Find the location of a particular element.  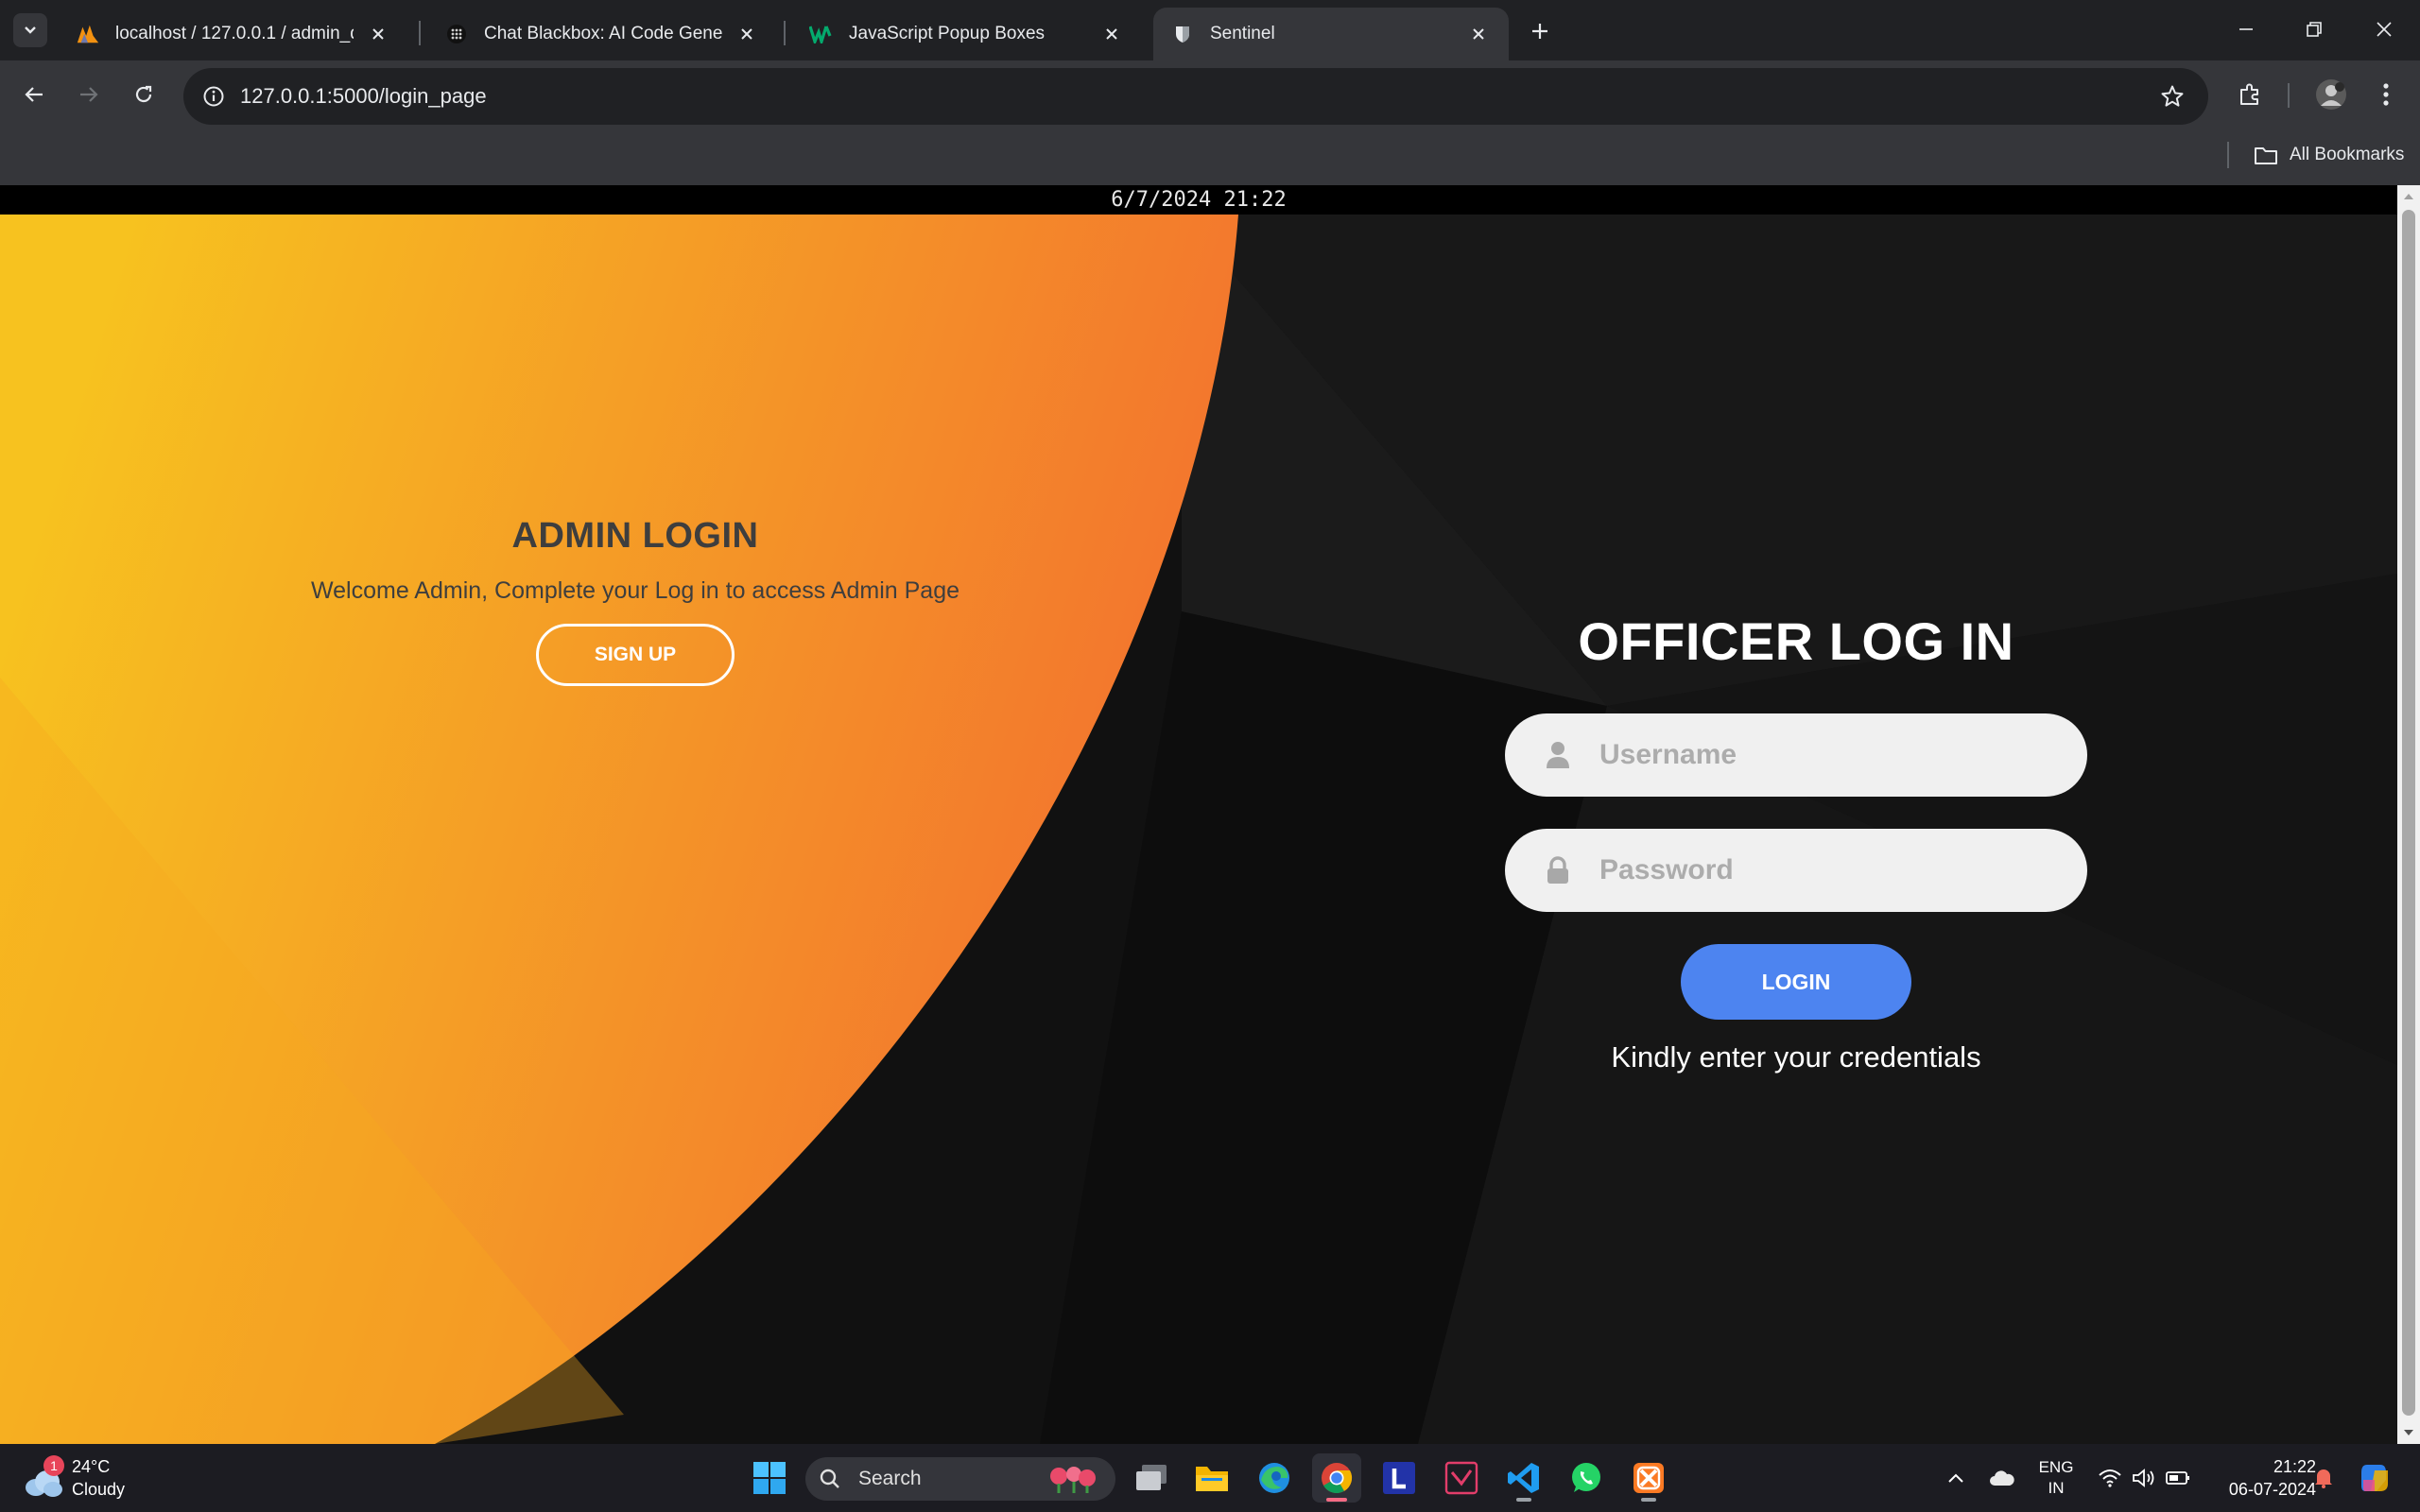

windows-icon is located at coordinates (769, 1478).